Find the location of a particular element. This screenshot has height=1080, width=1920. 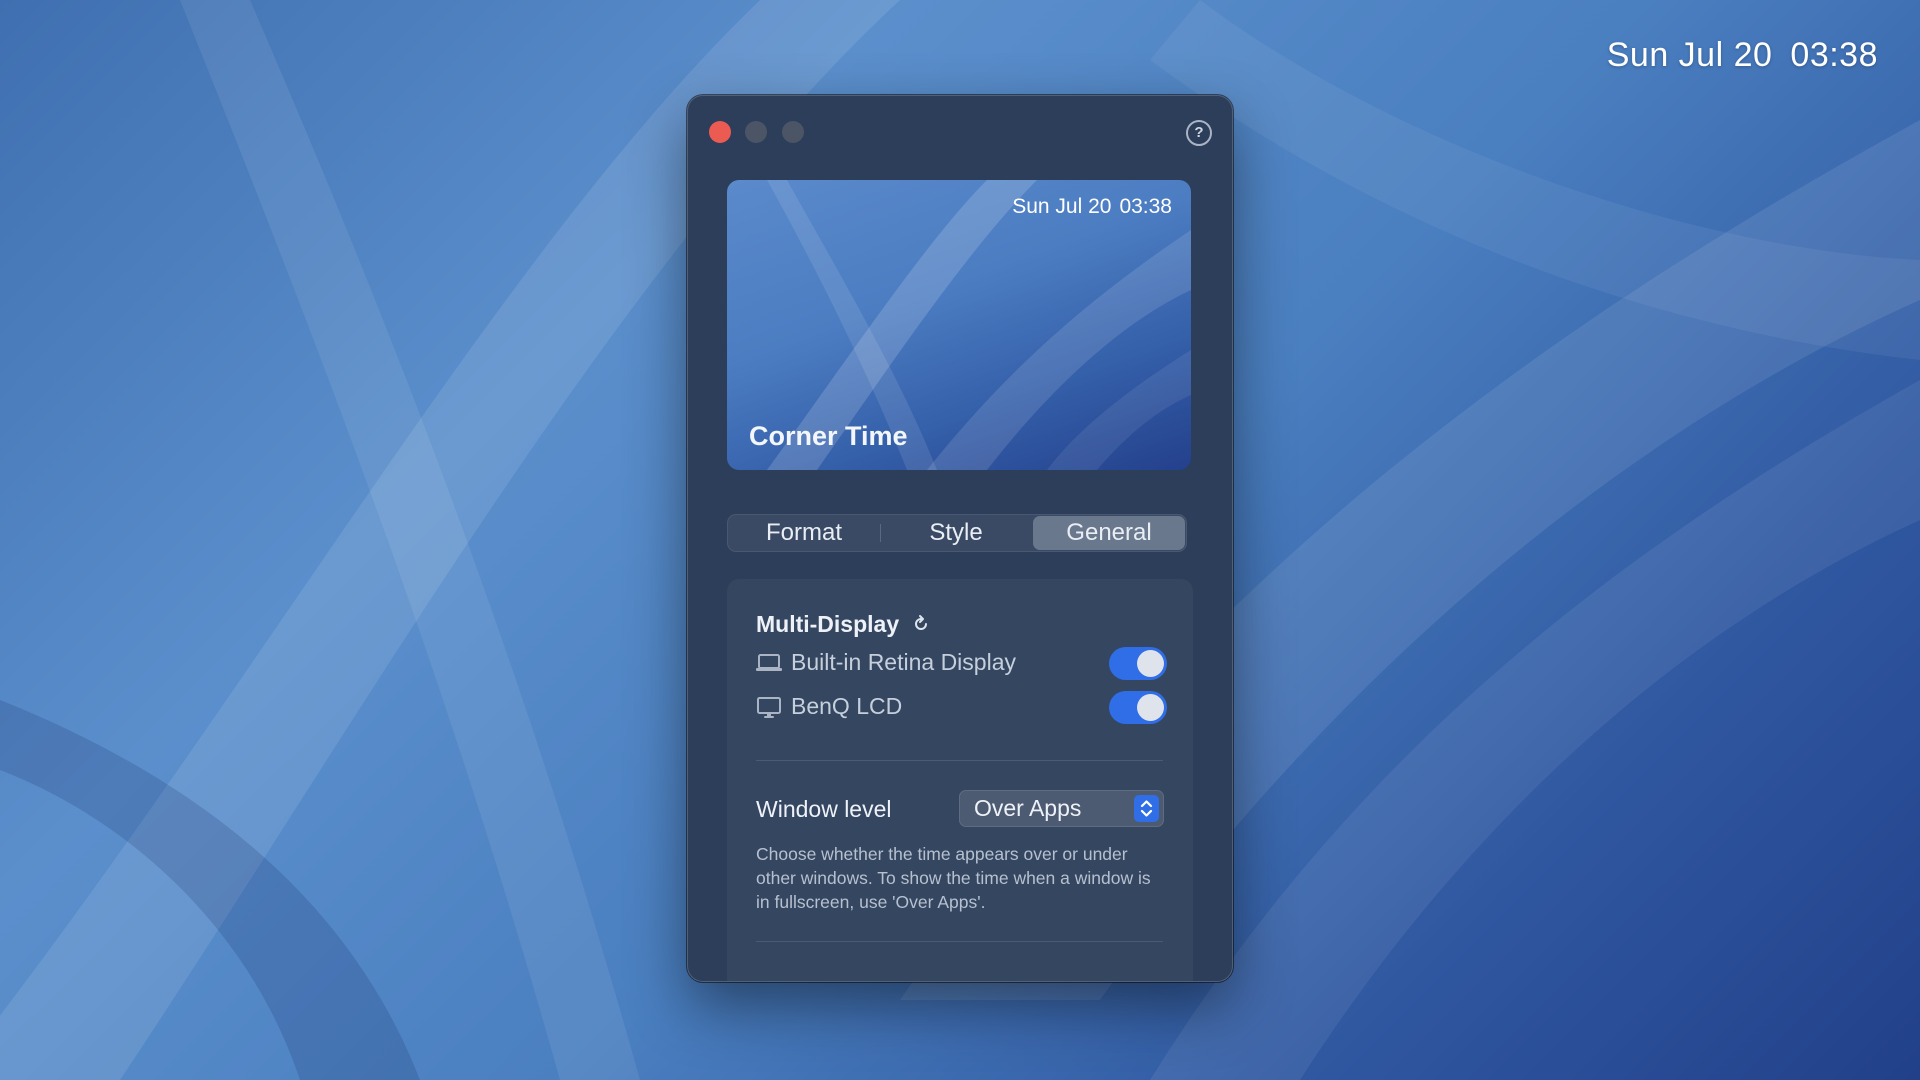

preview-card: Sun Jul 20 03:38 Corner Time is located at coordinates (959, 325).